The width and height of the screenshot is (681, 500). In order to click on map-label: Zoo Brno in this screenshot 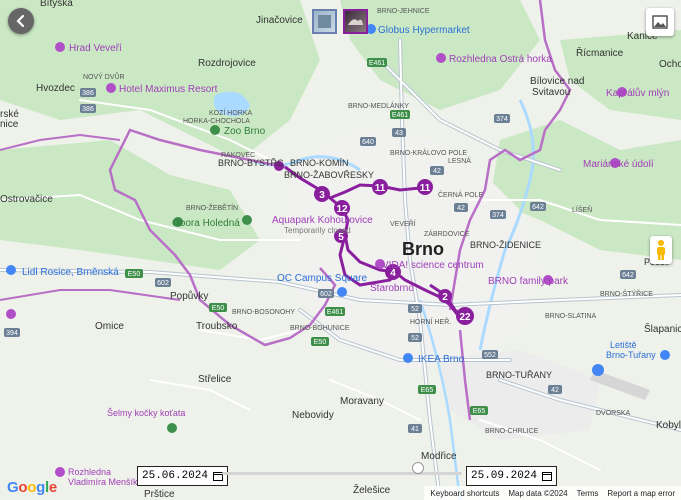, I will do `click(245, 131)`.